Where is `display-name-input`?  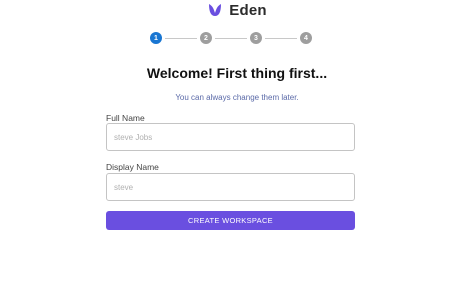
display-name-input is located at coordinates (230, 187).